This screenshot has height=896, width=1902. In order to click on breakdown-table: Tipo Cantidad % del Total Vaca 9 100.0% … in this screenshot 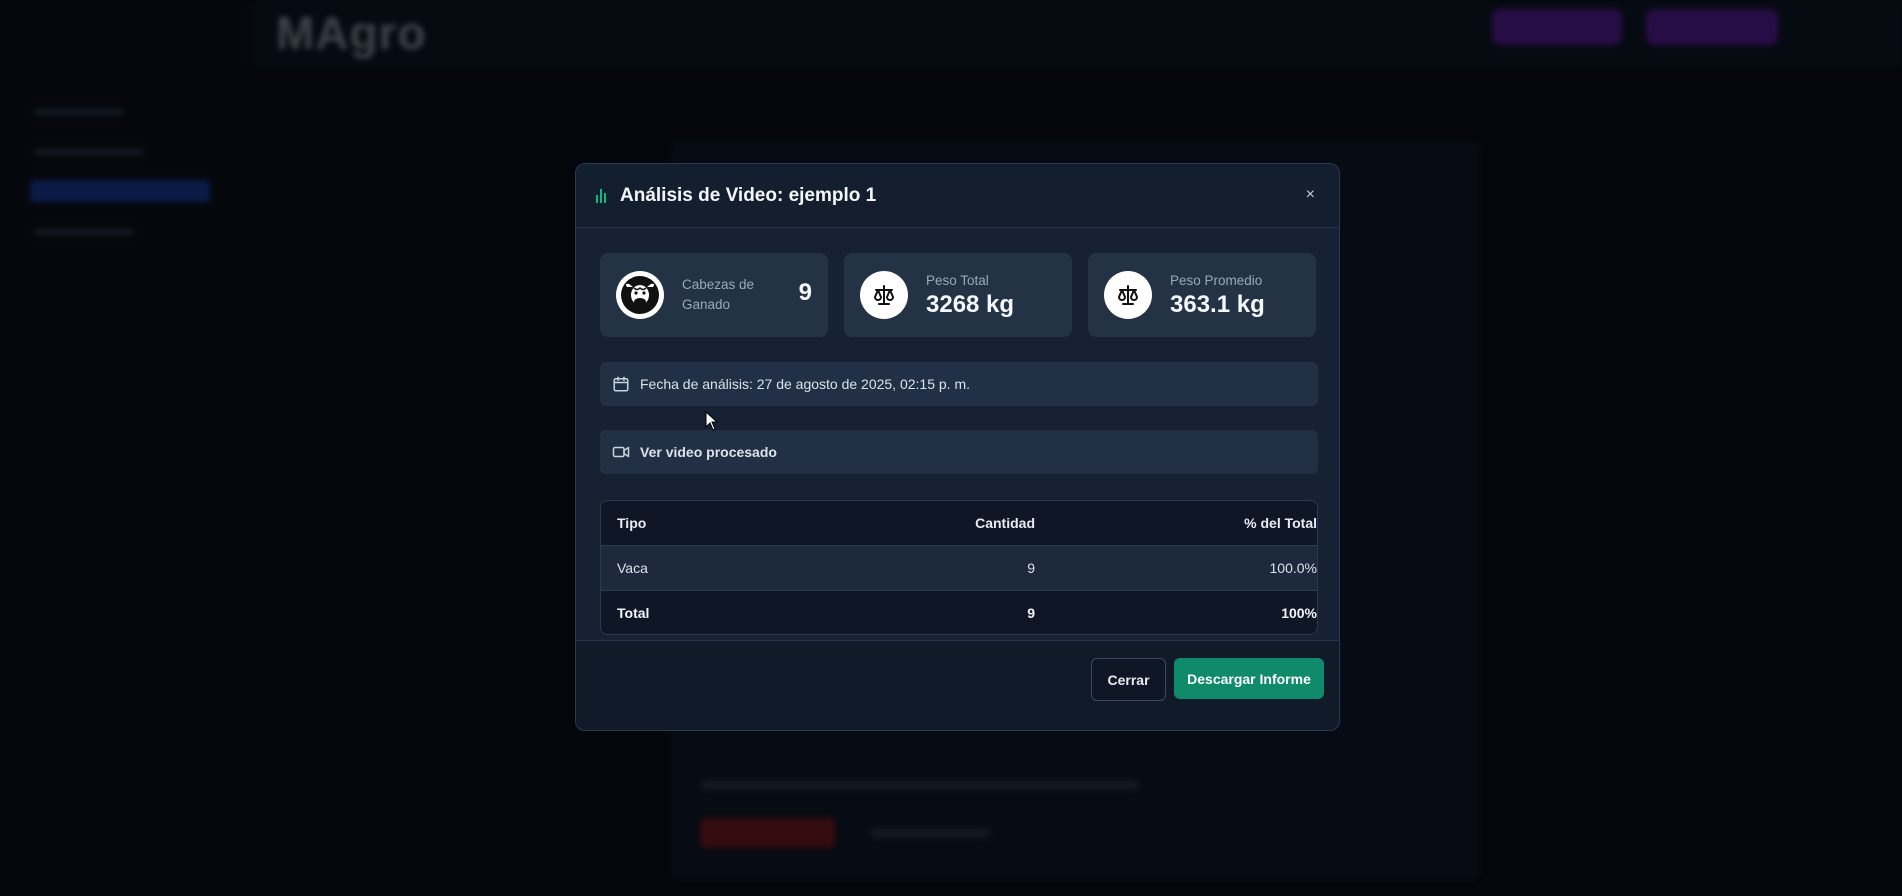, I will do `click(959, 567)`.